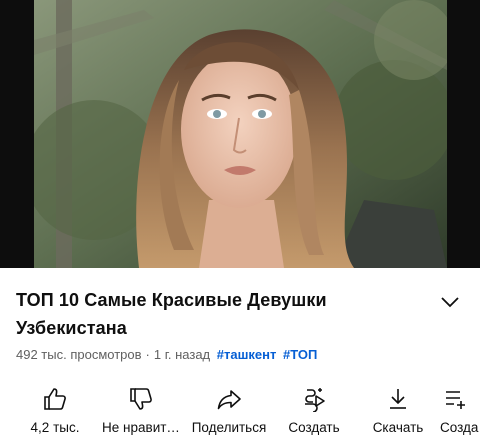 The width and height of the screenshot is (480, 445). I want to click on create-button: Создать, so click(314, 412).